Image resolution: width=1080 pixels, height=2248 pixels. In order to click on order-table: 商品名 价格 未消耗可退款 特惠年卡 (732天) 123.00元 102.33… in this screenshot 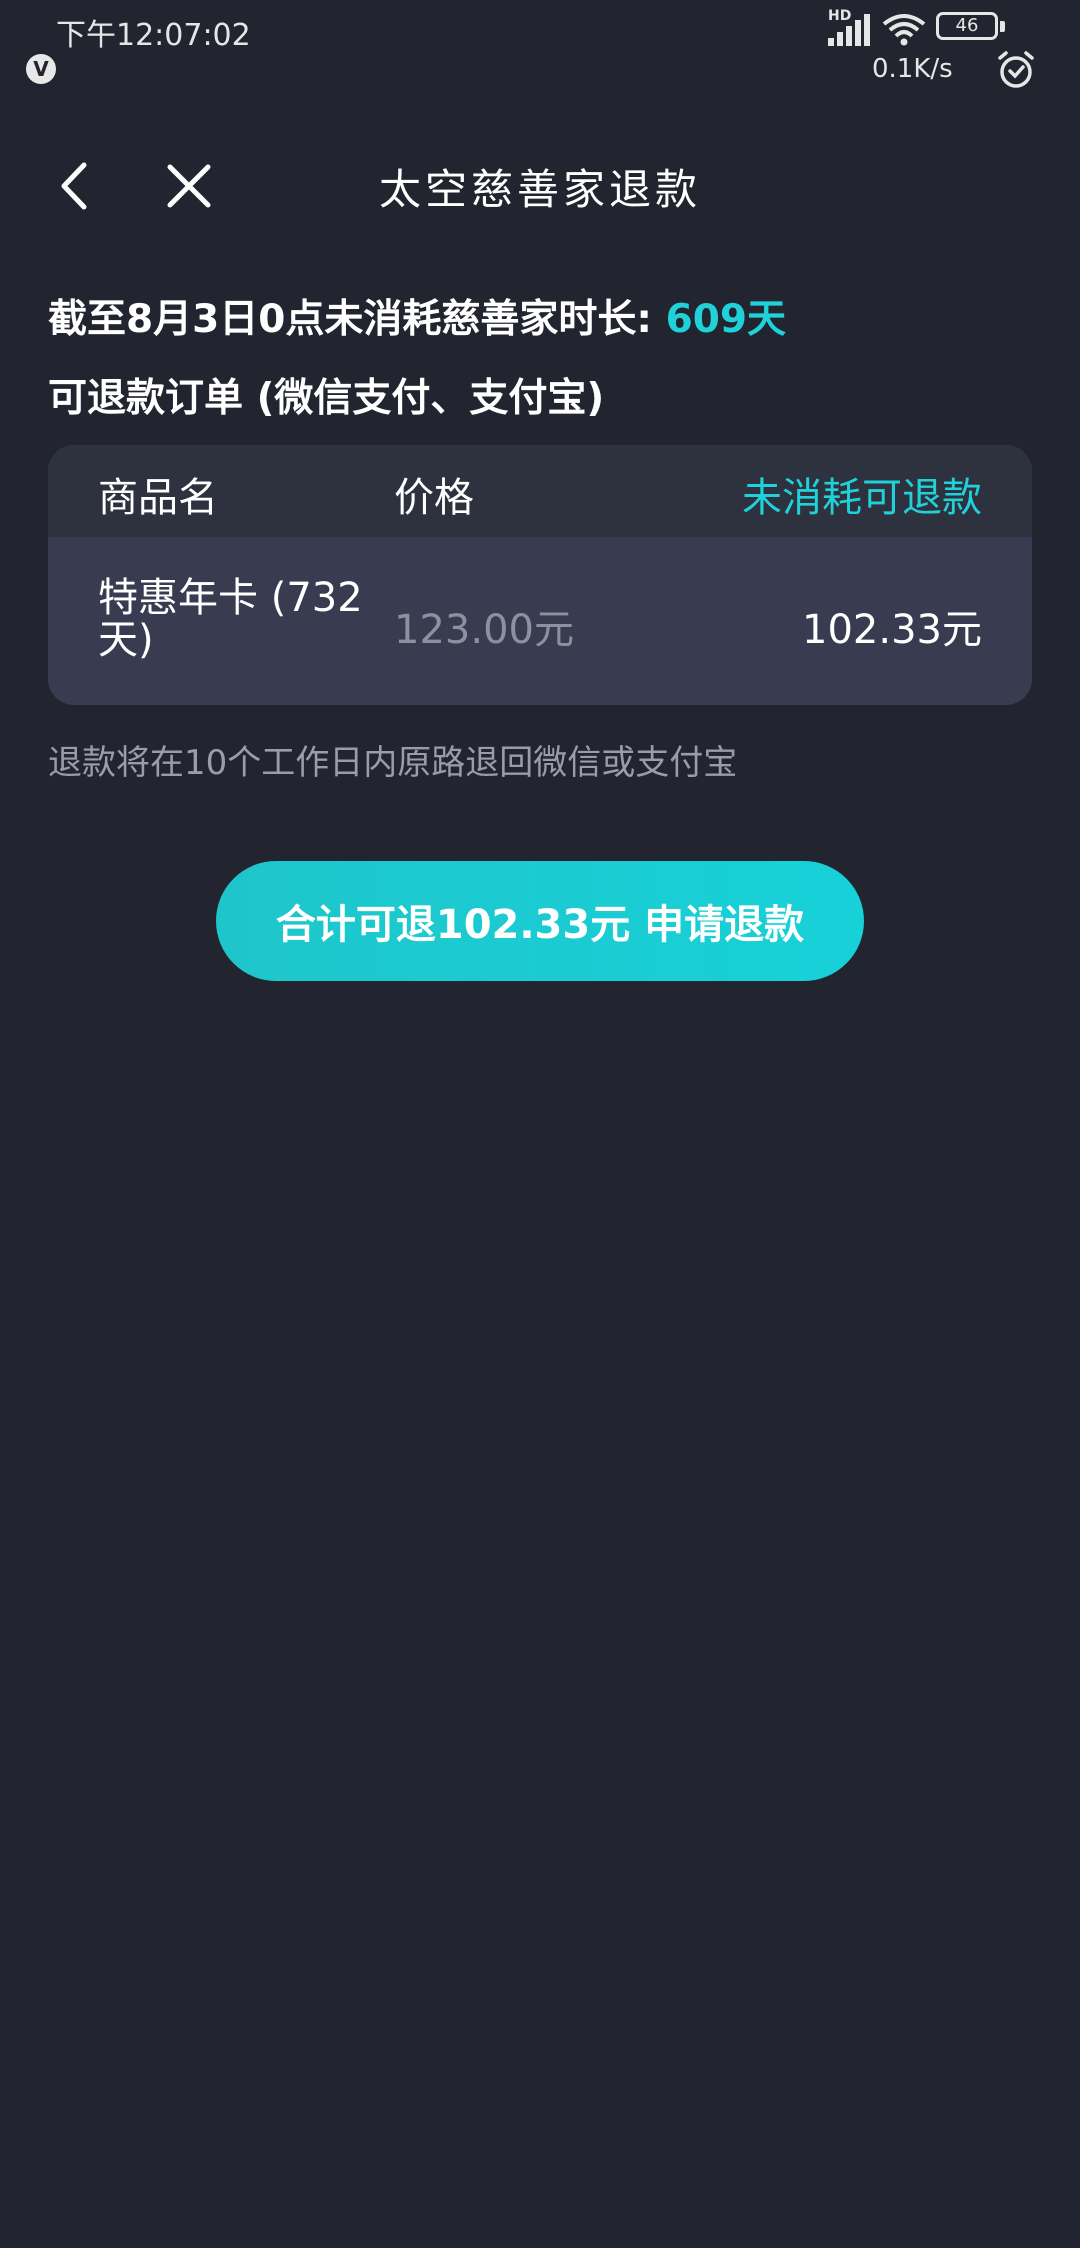, I will do `click(540, 575)`.